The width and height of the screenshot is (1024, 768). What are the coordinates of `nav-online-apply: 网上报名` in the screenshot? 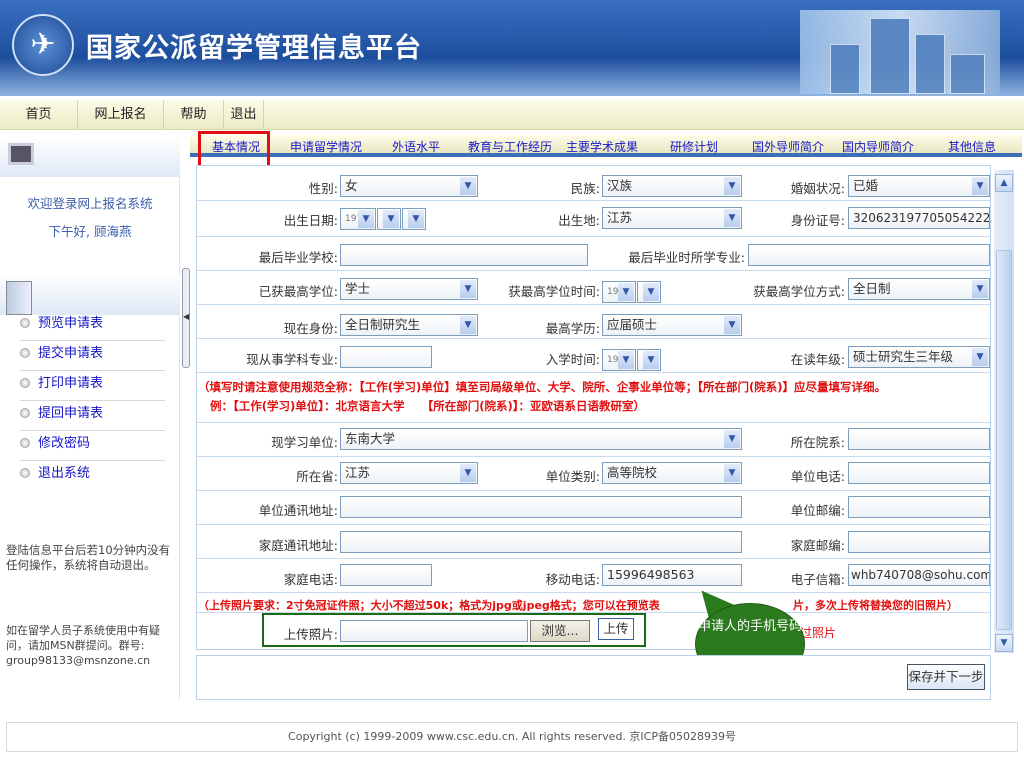 It's located at (121, 115).